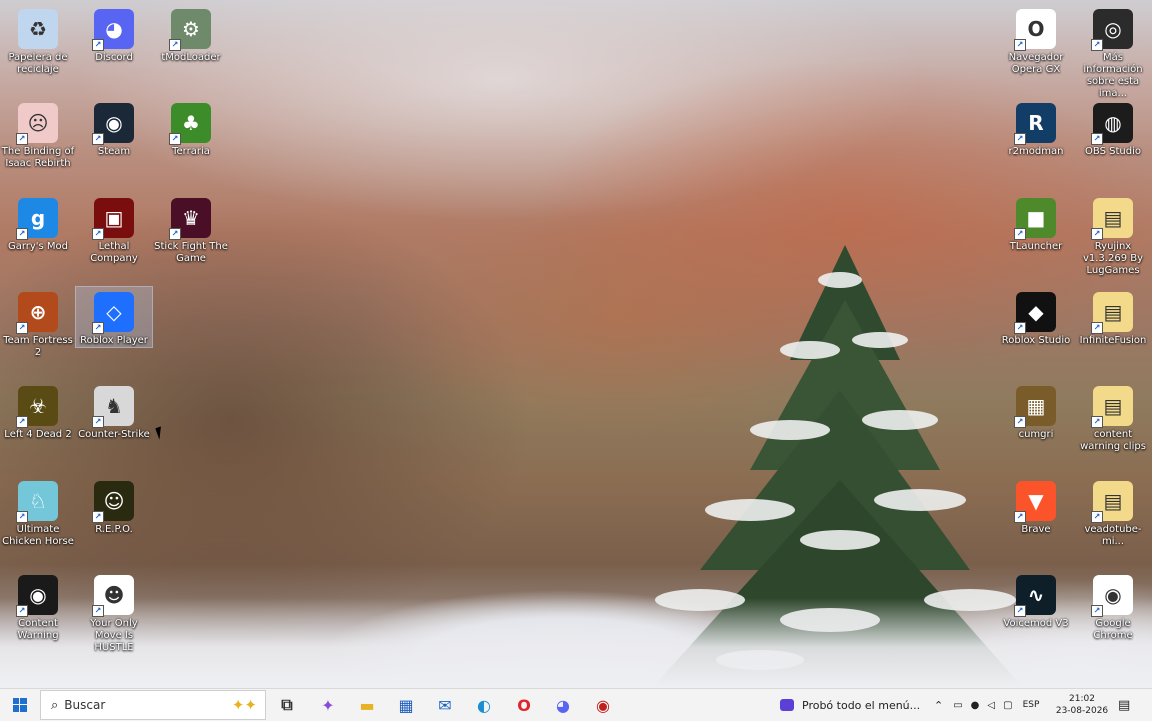  Describe the element at coordinates (37, 313) in the screenshot. I see `tf2-icon: ⊕ ↗` at that location.